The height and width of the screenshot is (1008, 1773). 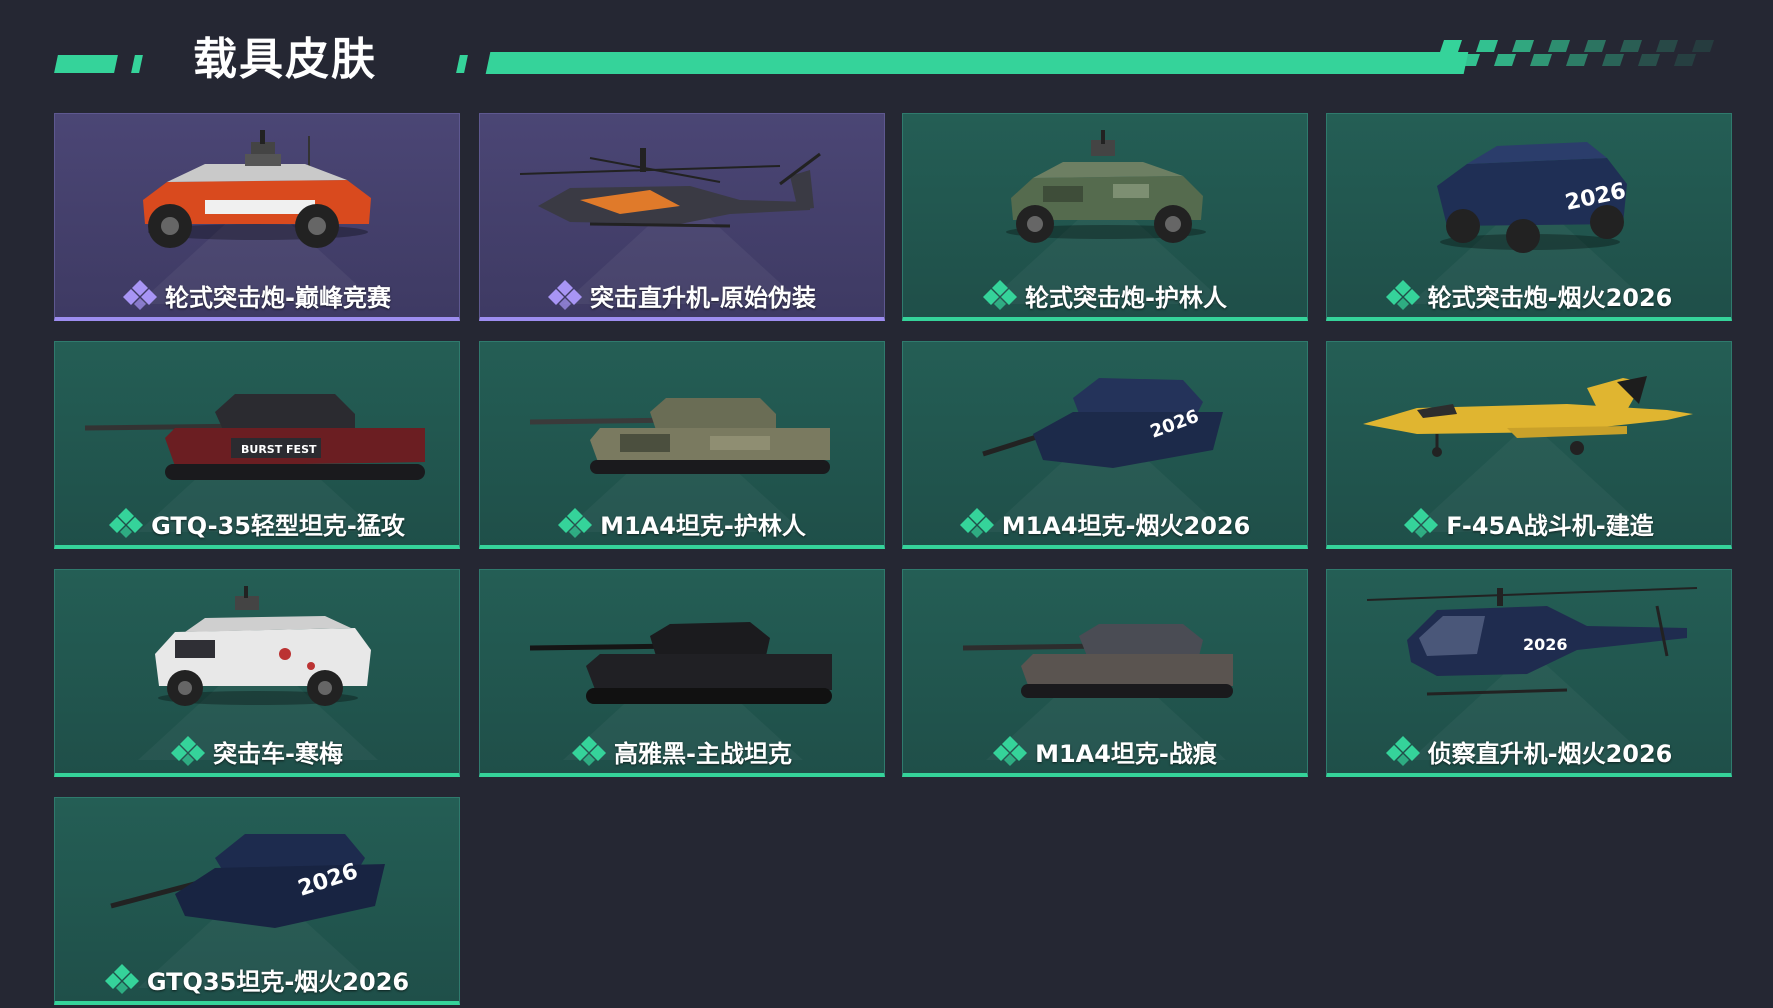 I want to click on tank-camo-icon, so click(x=679, y=436).